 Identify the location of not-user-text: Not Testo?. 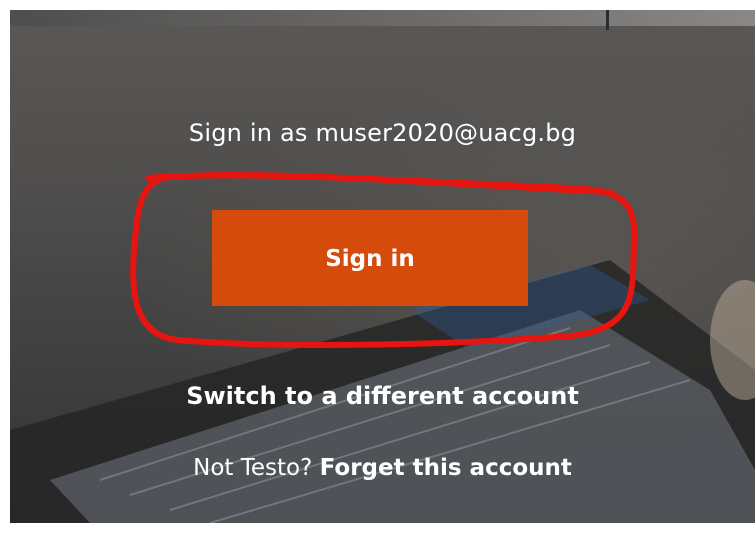
(253, 468).